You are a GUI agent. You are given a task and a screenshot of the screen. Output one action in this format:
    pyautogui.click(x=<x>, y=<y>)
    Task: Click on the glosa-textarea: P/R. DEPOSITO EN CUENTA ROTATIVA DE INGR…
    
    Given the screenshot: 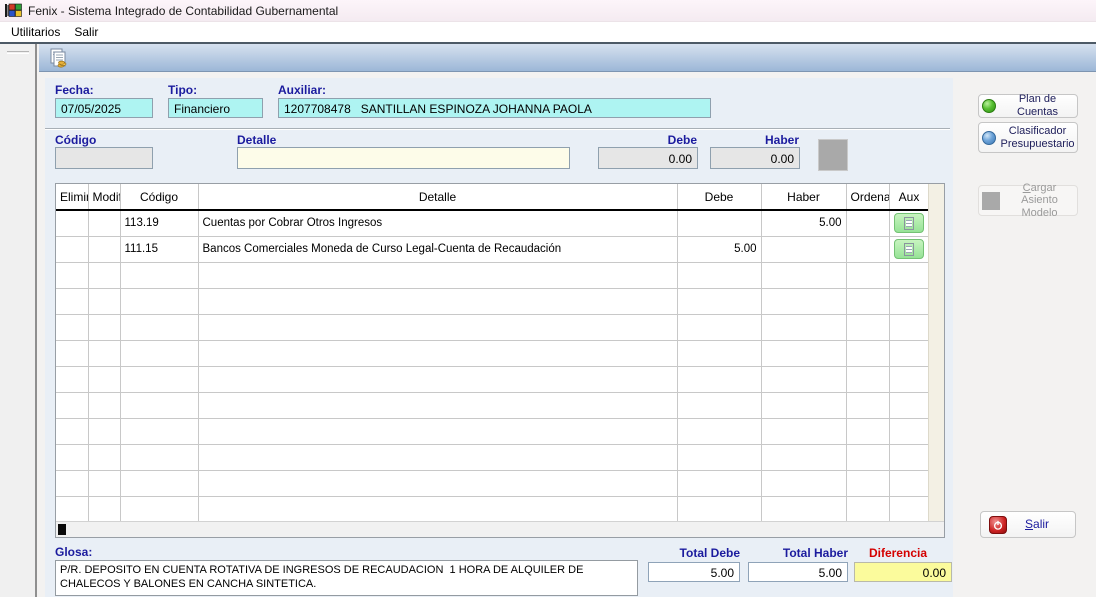 What is the action you would take?
    pyautogui.click(x=346, y=578)
    